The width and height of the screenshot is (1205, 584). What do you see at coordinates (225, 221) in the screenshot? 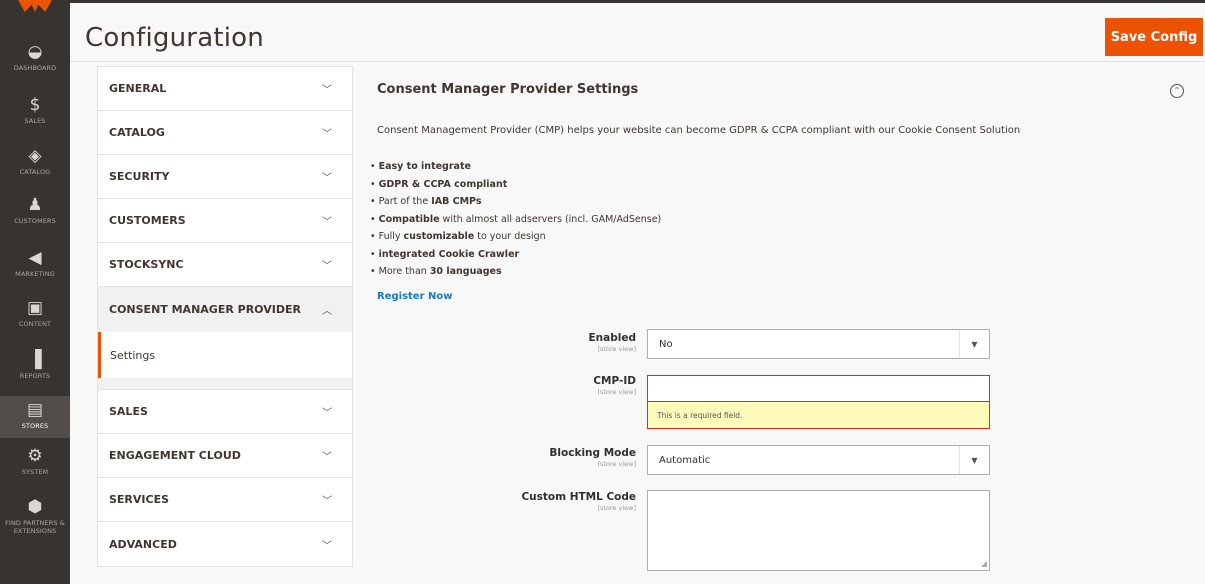
I see `tab-customers: CUSTOMERS ﹀` at bounding box center [225, 221].